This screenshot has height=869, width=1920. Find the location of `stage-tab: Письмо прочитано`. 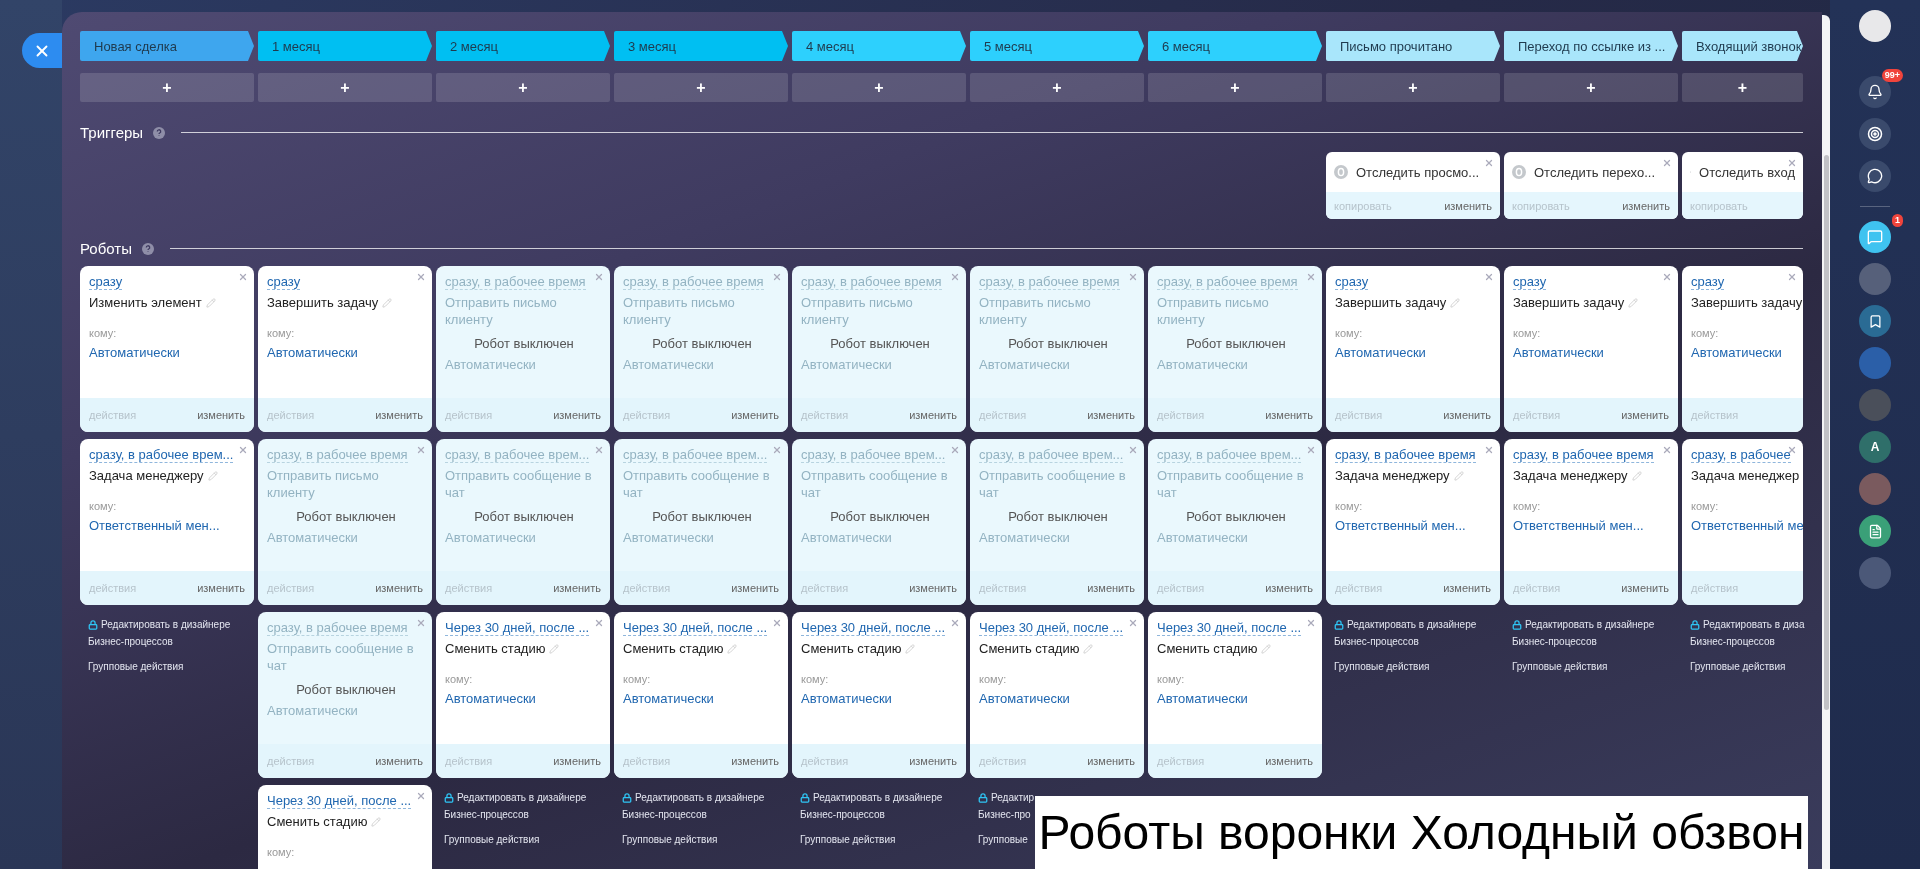

stage-tab: Письмо прочитано is located at coordinates (1413, 46).